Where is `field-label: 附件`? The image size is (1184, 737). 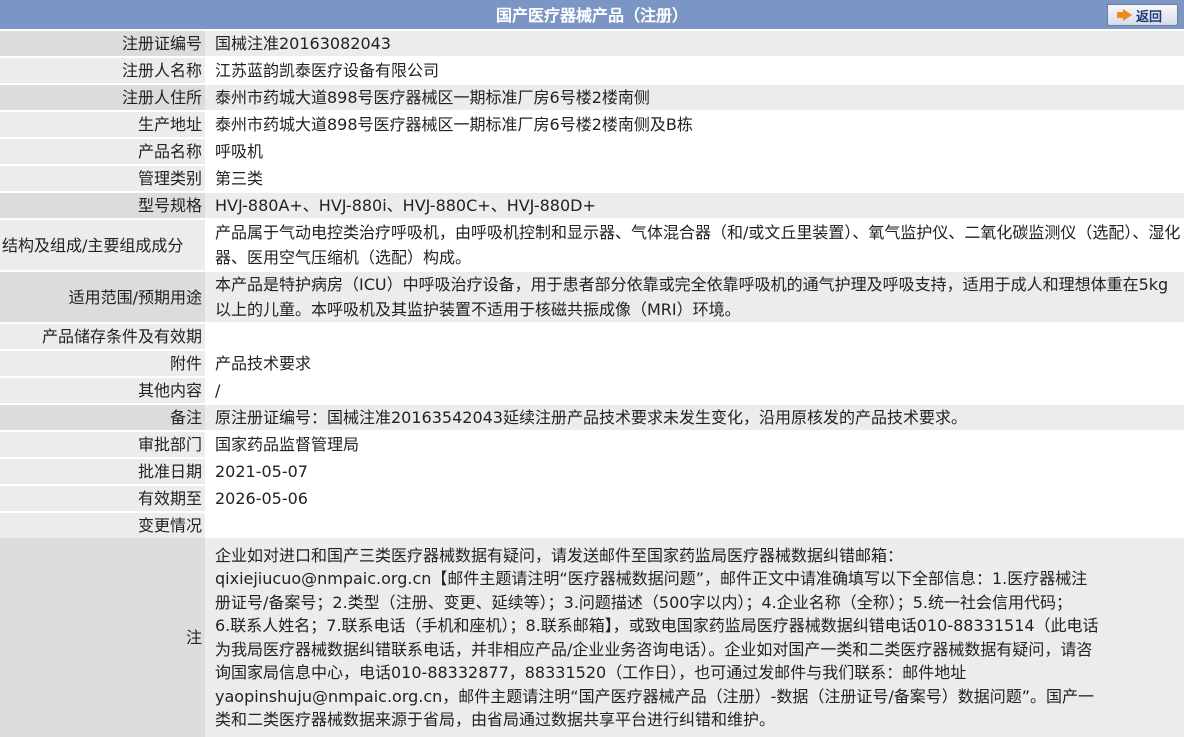
field-label: 附件 is located at coordinates (102, 363).